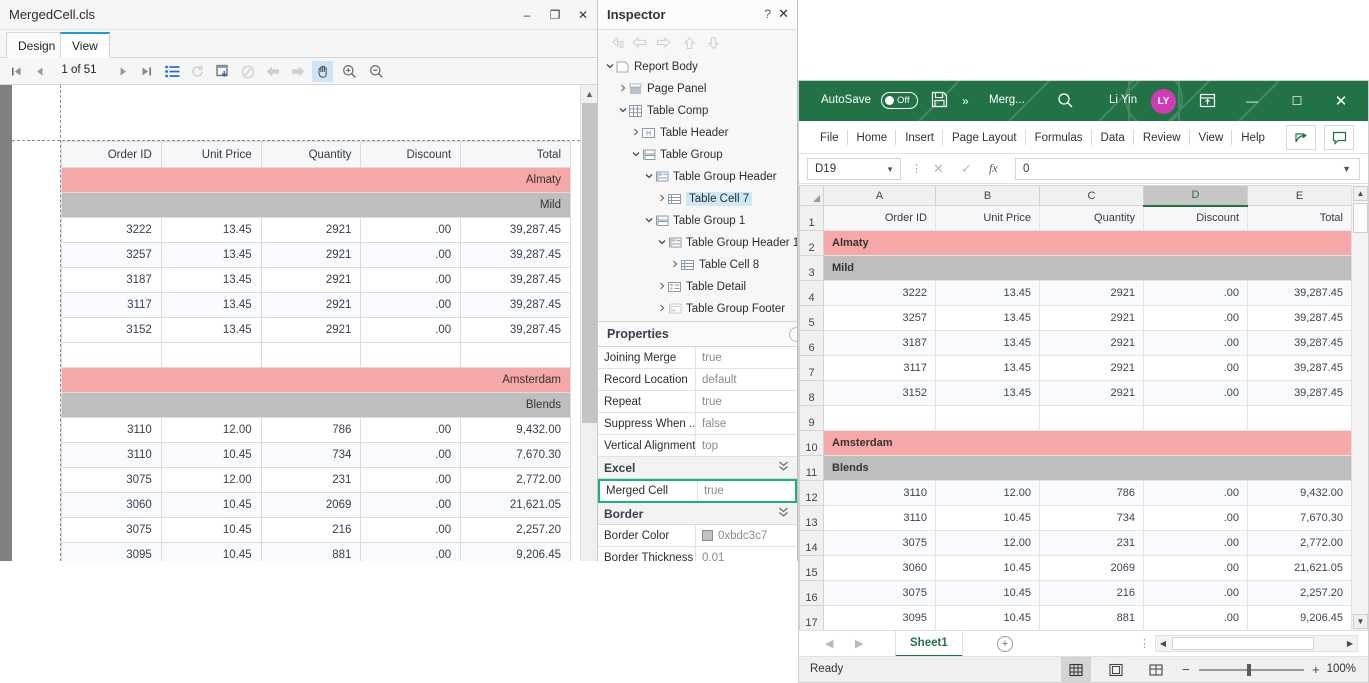  I want to click on excel-cell: 3257, so click(879, 318).